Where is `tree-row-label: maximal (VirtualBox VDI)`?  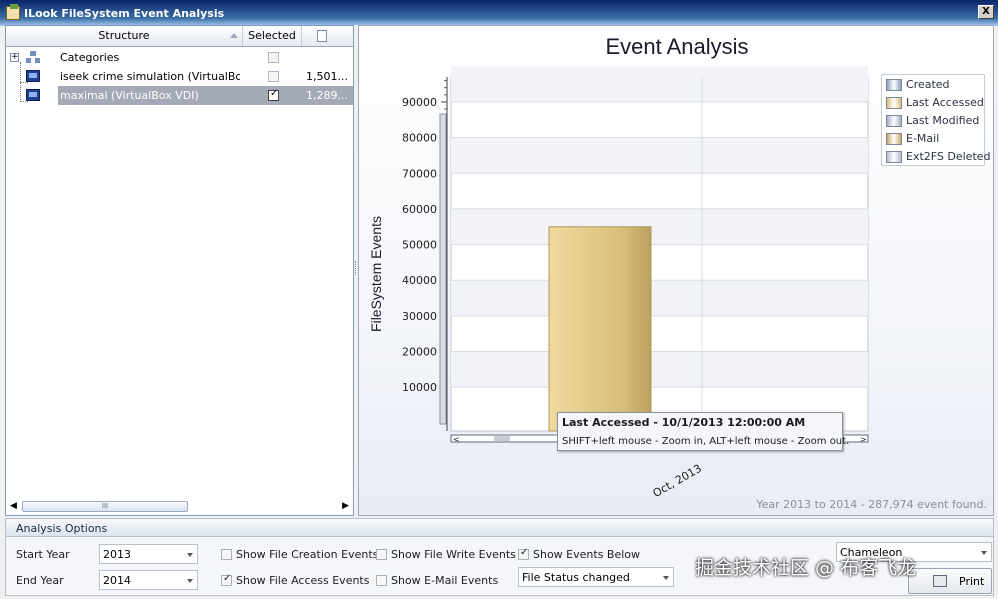
tree-row-label: maximal (VirtualBox VDI) is located at coordinates (129, 95).